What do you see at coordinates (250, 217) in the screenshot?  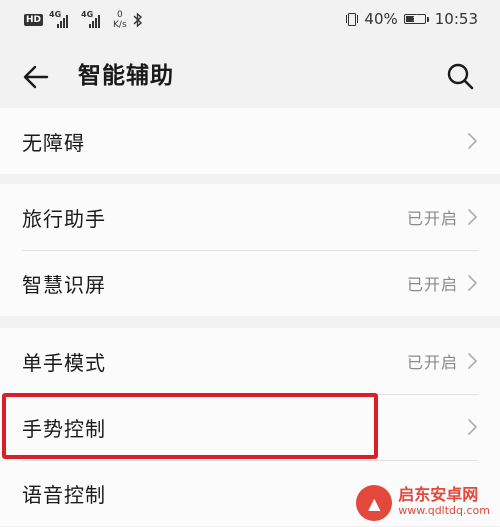 I see `settings-item-travel-assistant: 旅行助手 已开启` at bounding box center [250, 217].